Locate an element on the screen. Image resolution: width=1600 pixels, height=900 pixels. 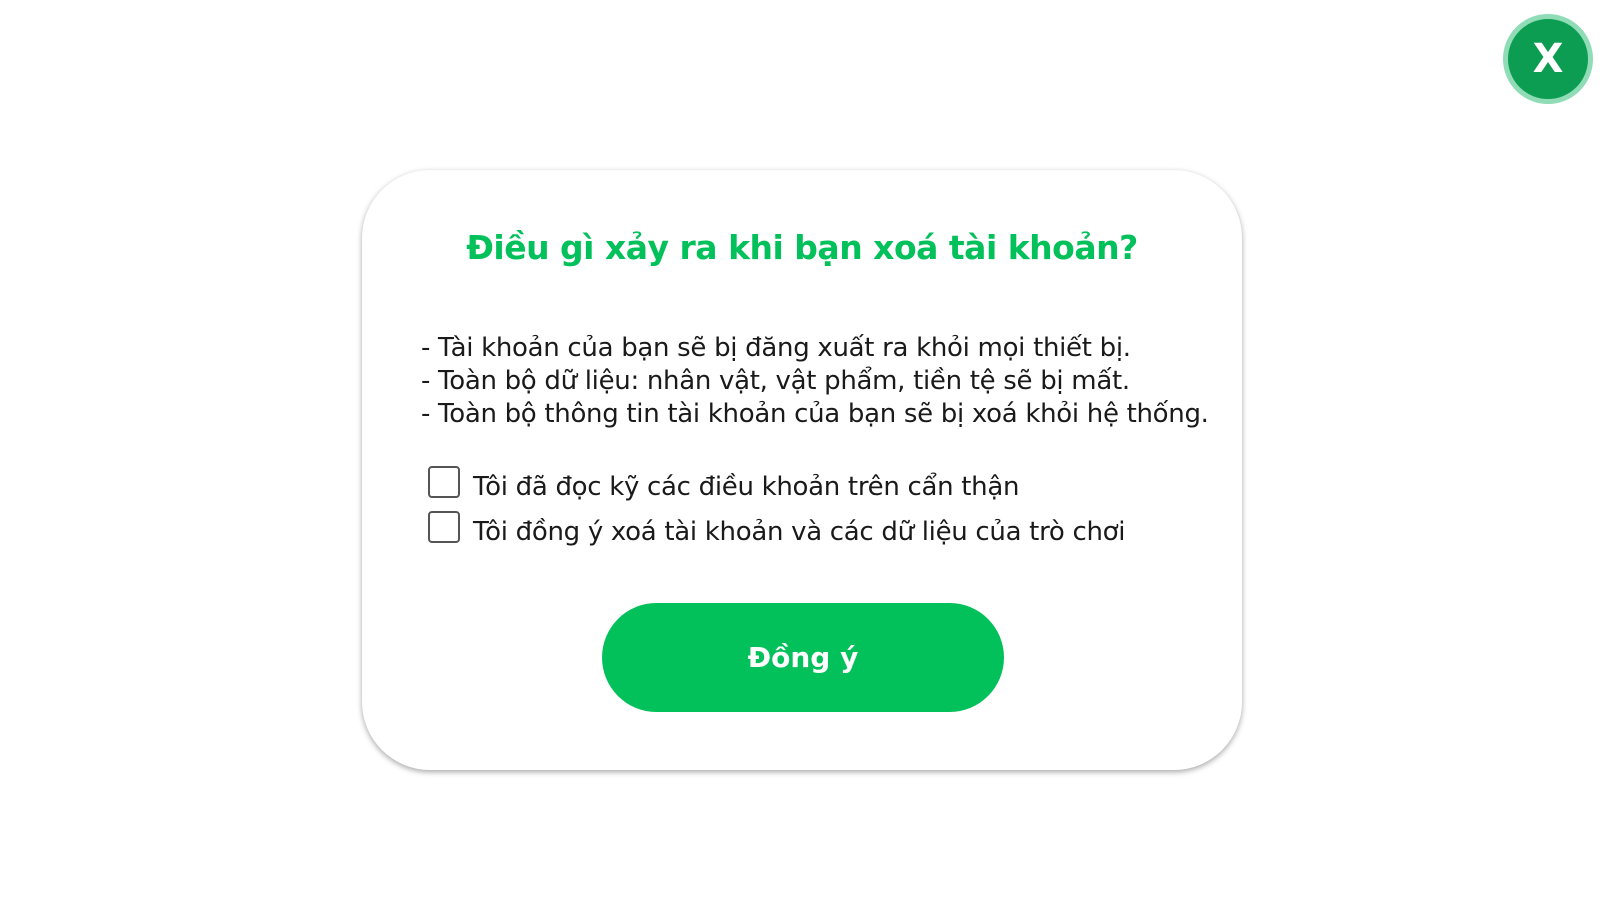
close-icon: X is located at coordinates (1548, 59).